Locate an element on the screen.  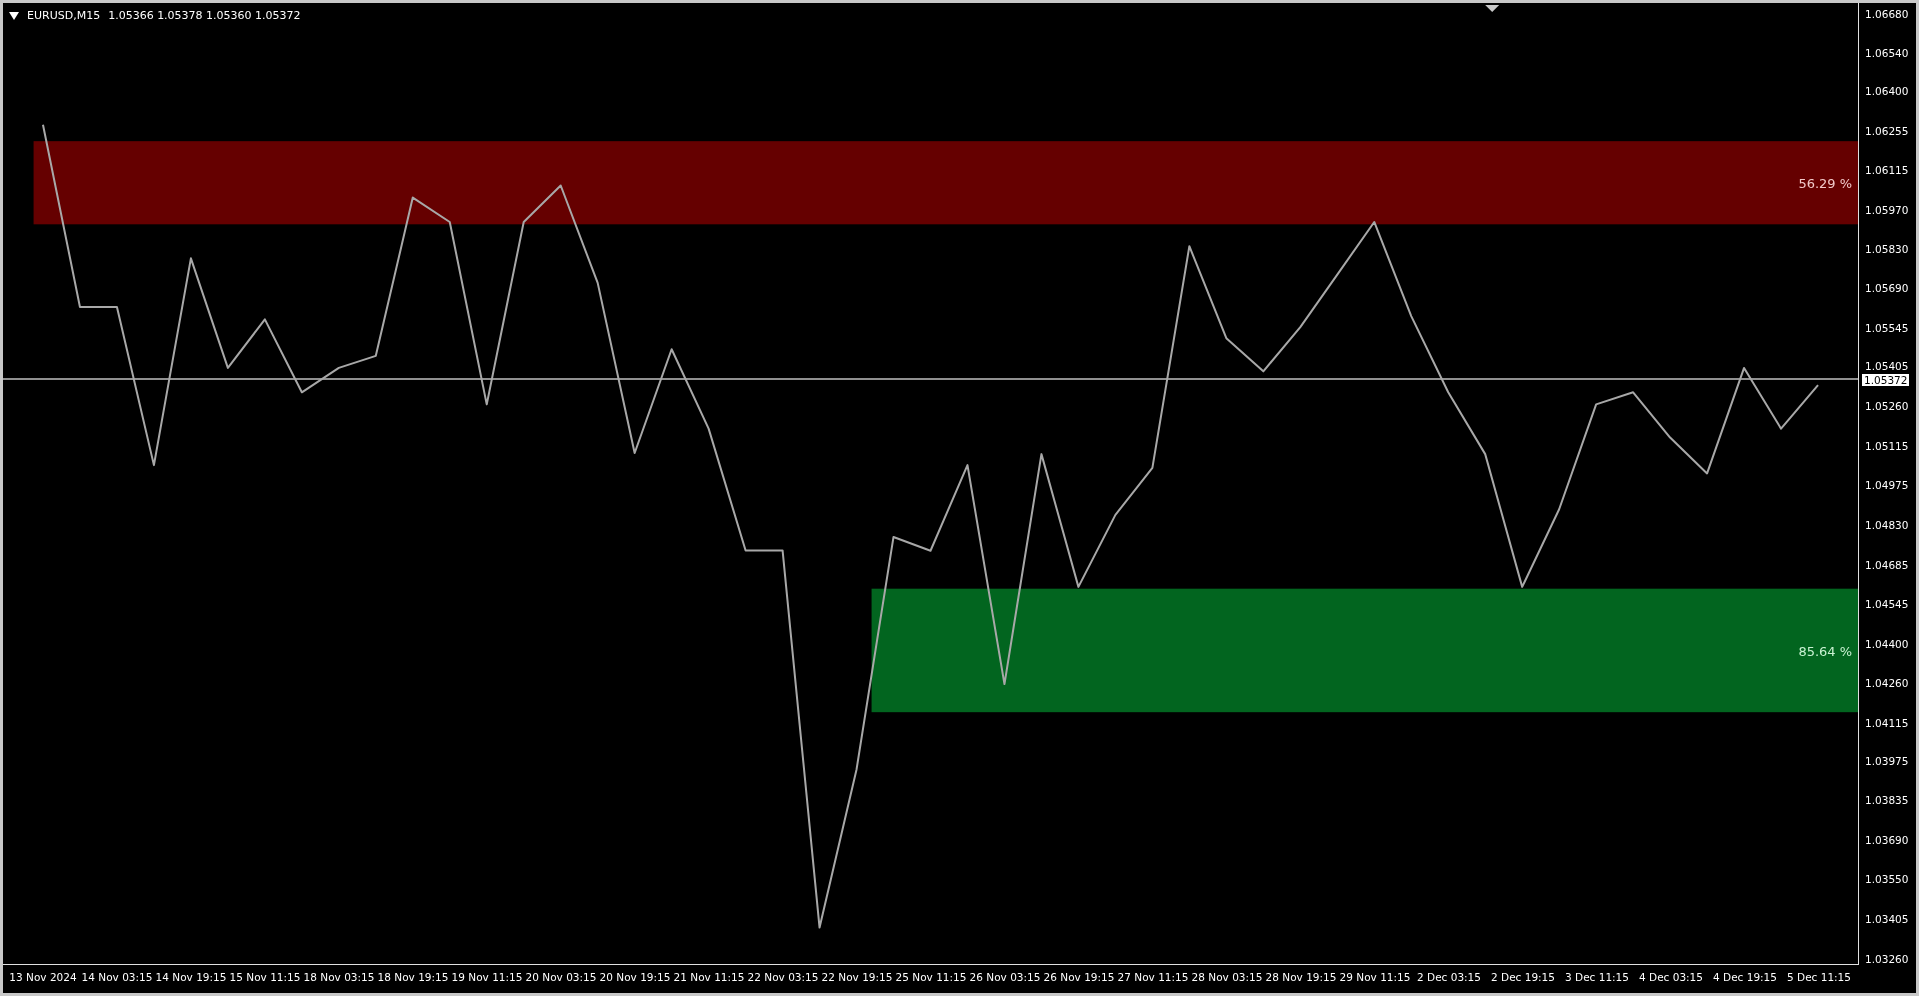
caret-icon is located at coordinates (14, 15).